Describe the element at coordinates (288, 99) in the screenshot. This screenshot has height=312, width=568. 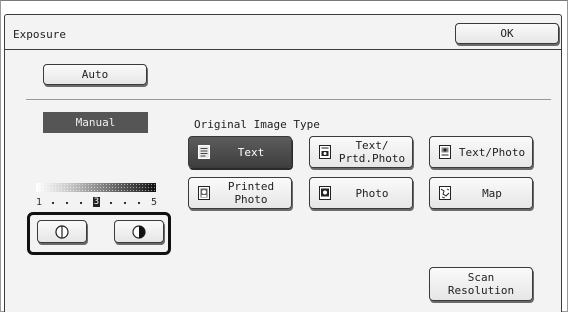
I see `section-divider` at that location.